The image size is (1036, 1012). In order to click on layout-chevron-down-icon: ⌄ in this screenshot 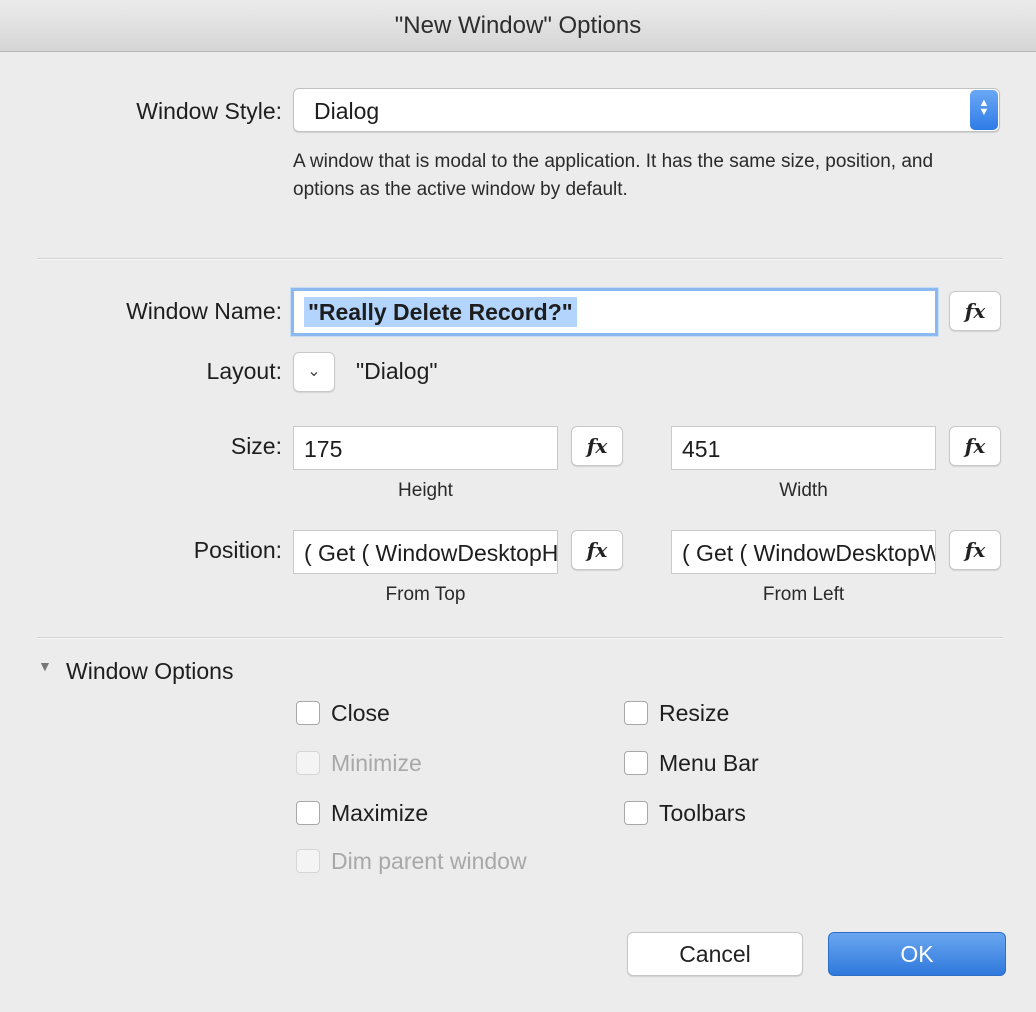, I will do `click(314, 372)`.